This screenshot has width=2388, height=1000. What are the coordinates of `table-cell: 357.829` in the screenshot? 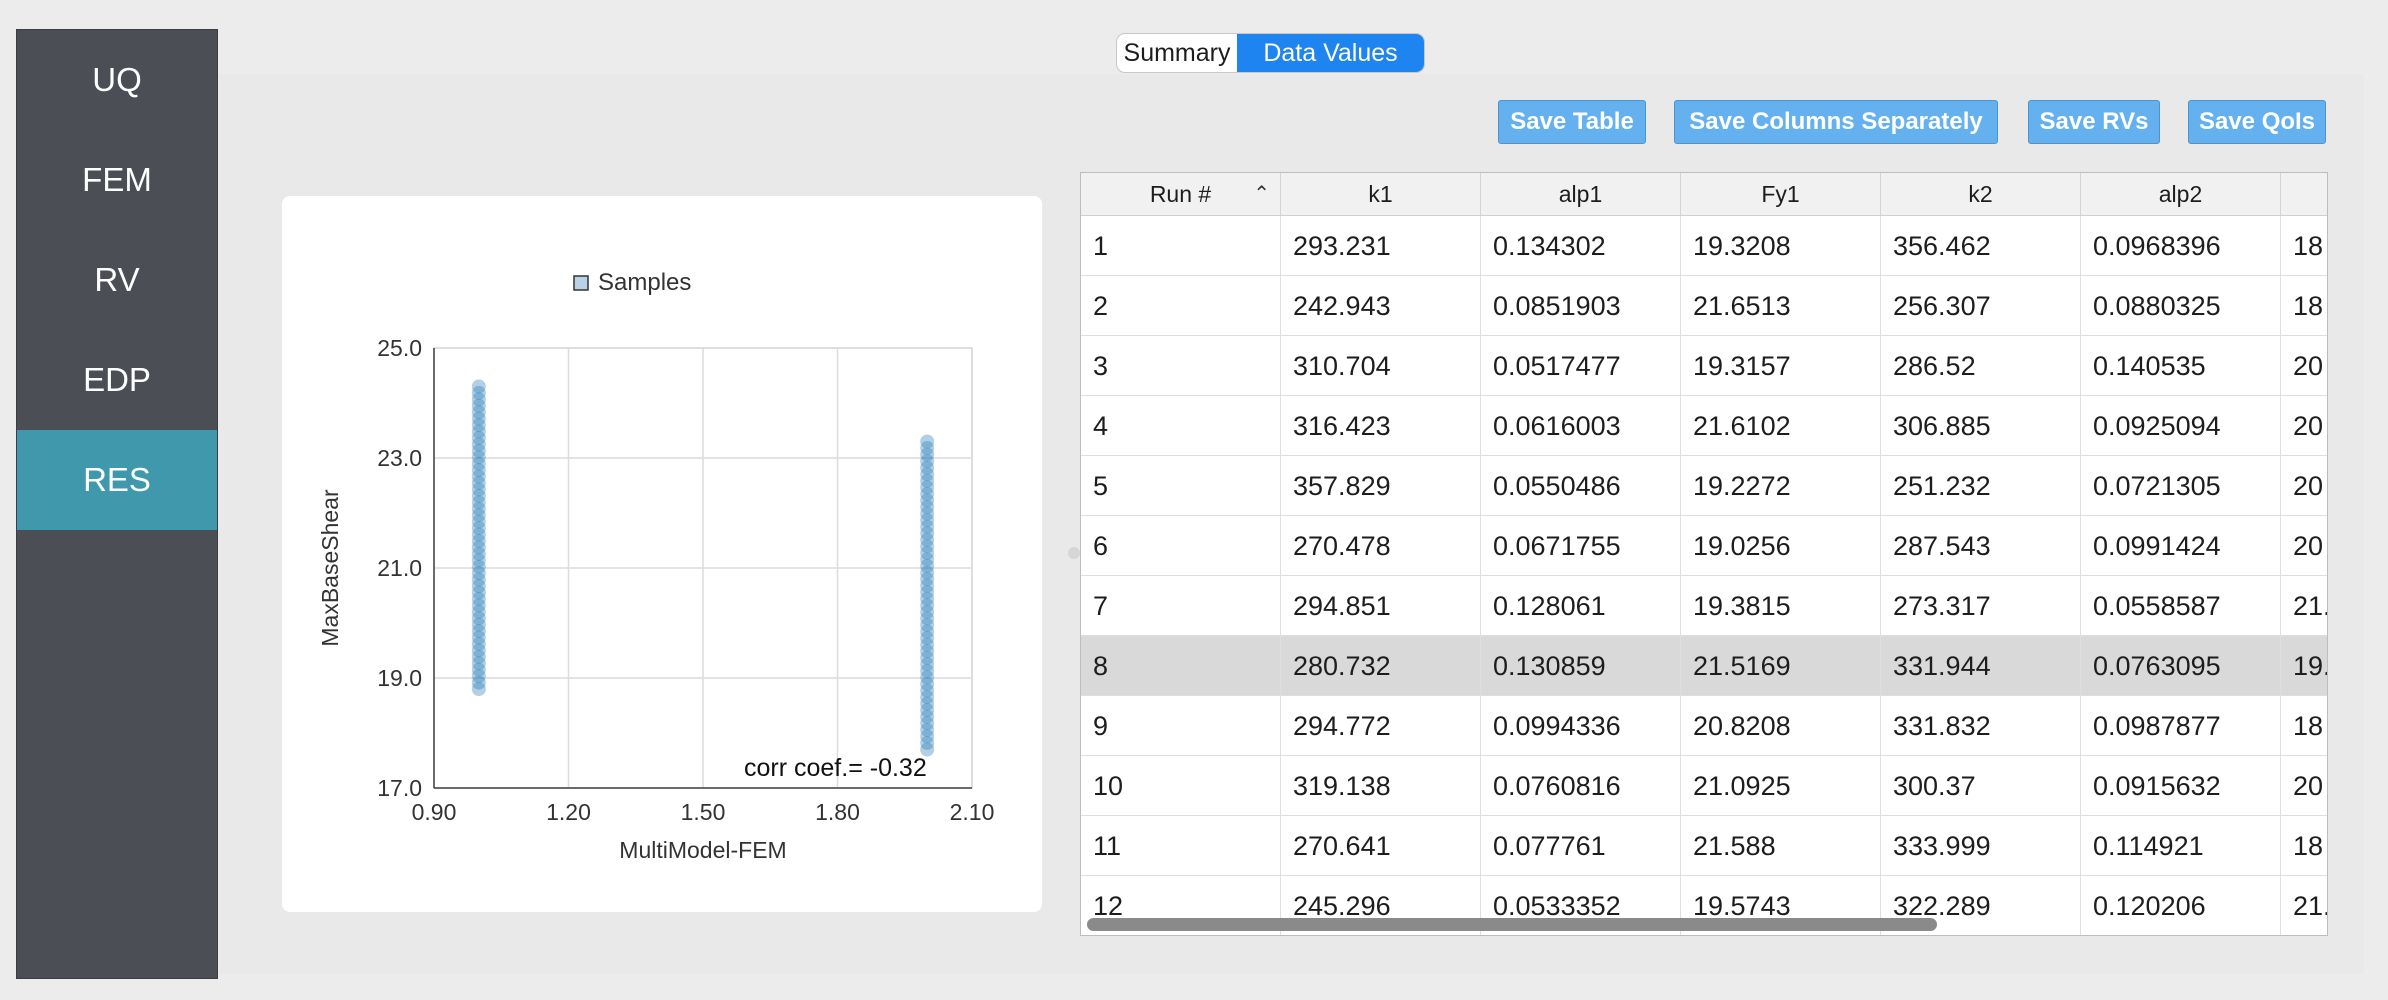 It's located at (1381, 486).